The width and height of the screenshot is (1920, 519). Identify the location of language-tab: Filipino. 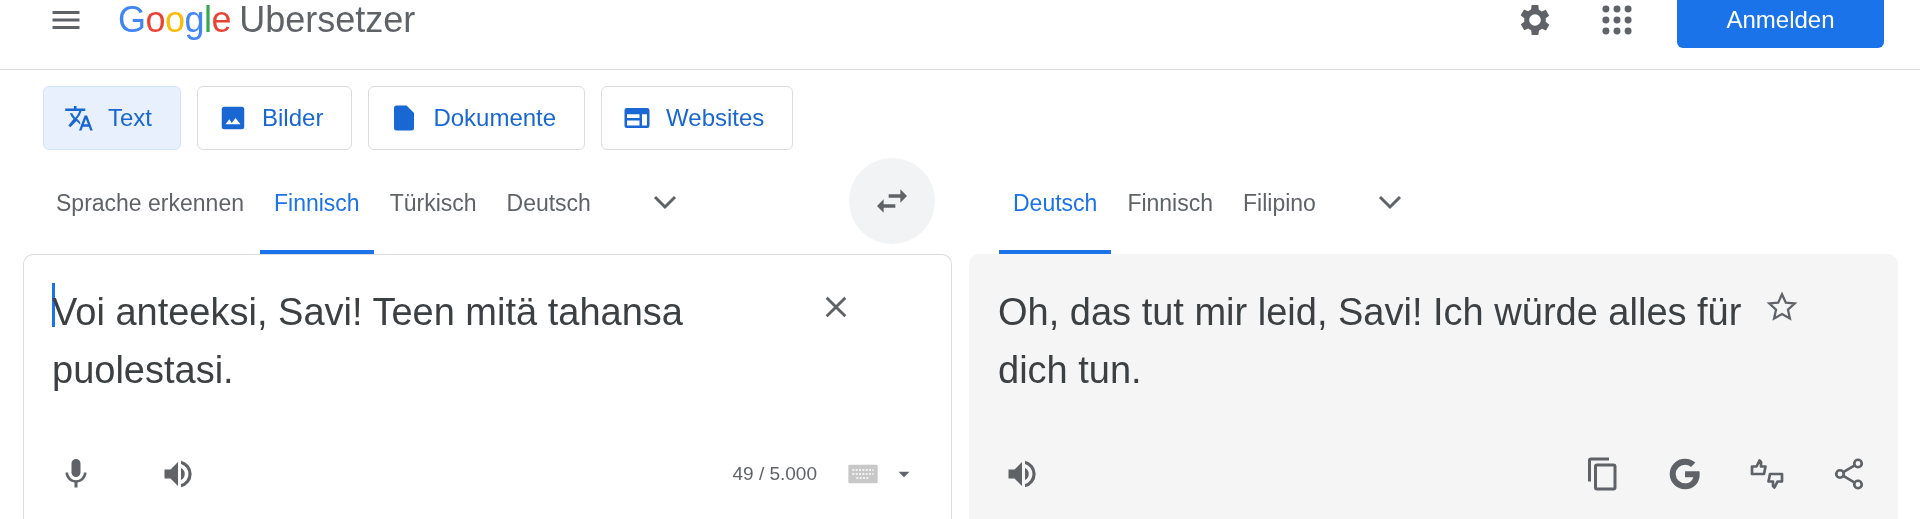
(1279, 202).